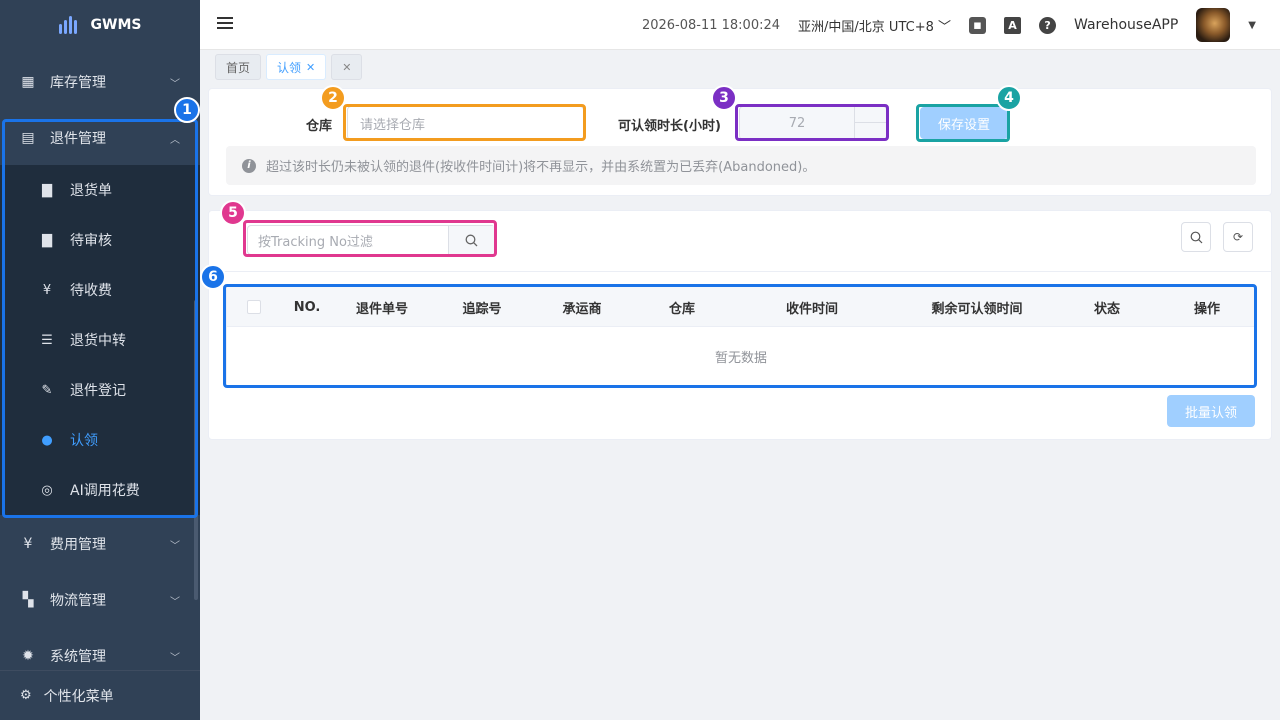  I want to click on user-name: WarehouseAPP, so click(1126, 25).